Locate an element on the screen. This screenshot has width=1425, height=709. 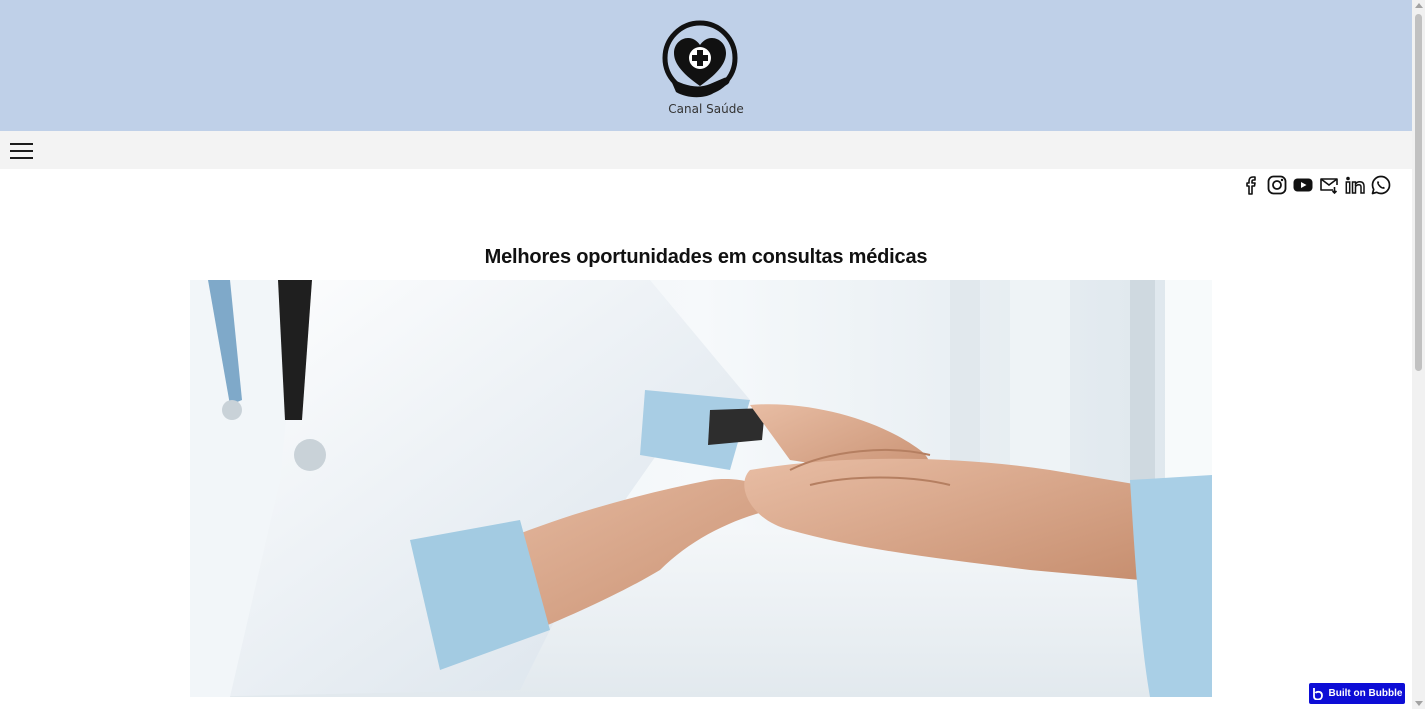
email-icon is located at coordinates (1329, 185).